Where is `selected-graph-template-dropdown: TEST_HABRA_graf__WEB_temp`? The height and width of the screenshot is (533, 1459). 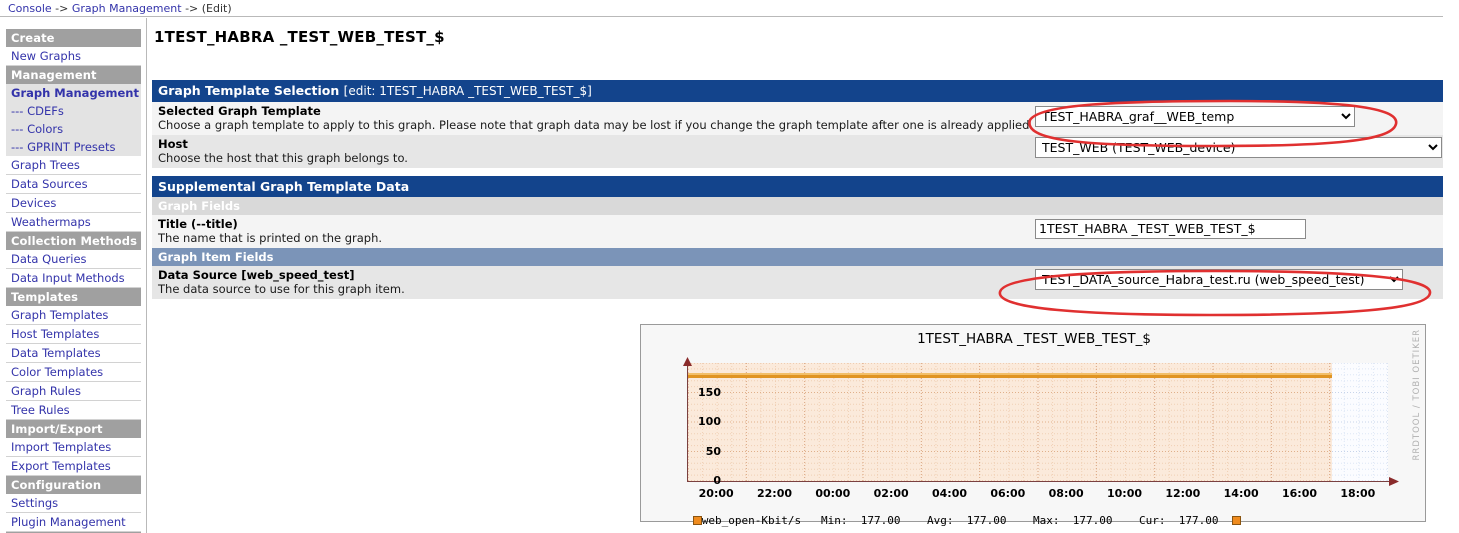 selected-graph-template-dropdown: TEST_HABRA_graf__WEB_temp is located at coordinates (1195, 116).